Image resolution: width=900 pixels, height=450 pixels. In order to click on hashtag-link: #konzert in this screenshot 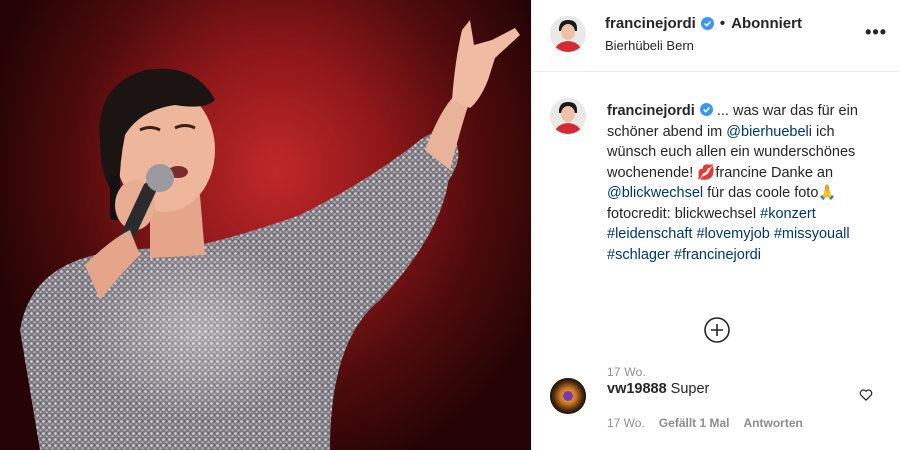, I will do `click(788, 214)`.